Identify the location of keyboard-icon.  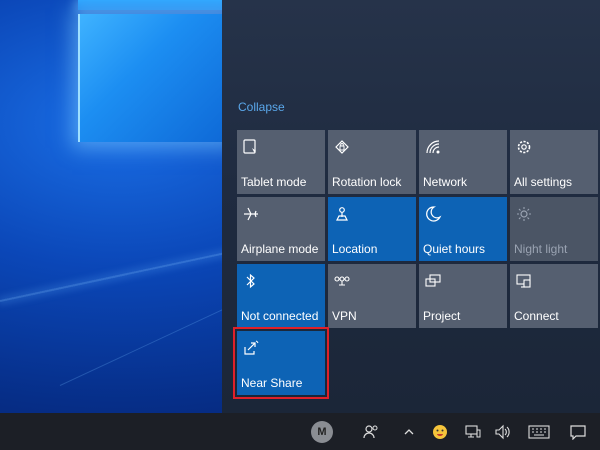
(539, 431).